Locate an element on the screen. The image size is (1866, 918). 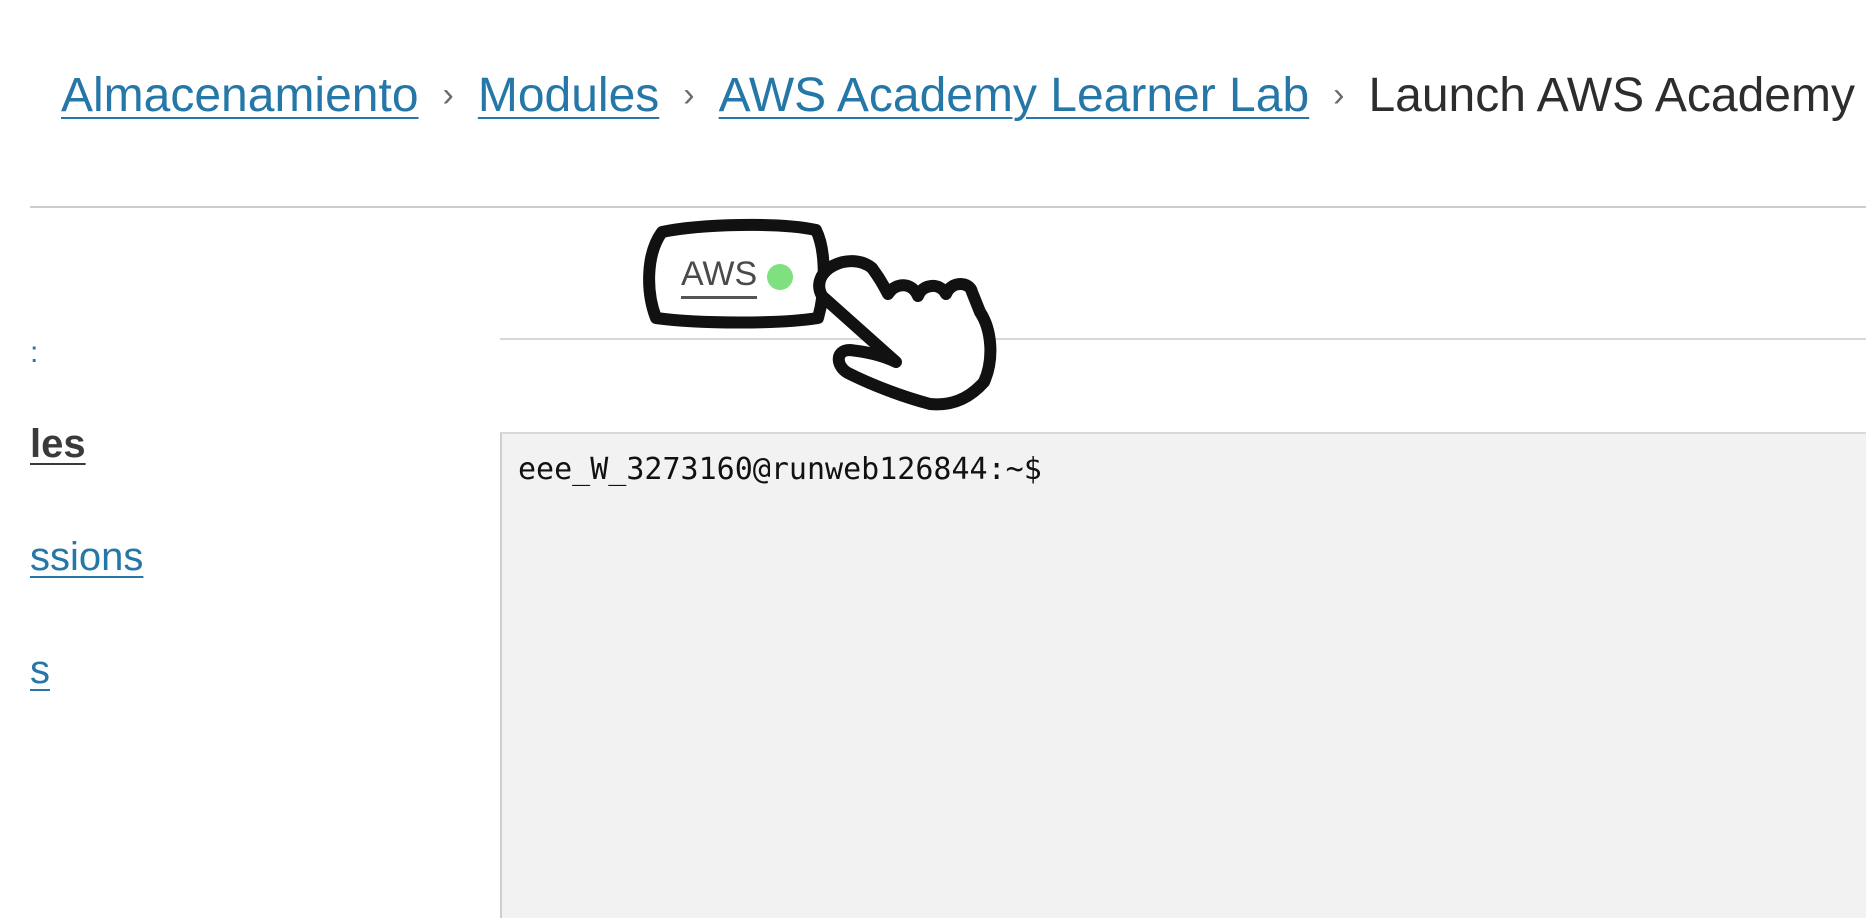
terminal-prompt: eee_W_3273160@runweb126844:~$ is located at coordinates (780, 469).